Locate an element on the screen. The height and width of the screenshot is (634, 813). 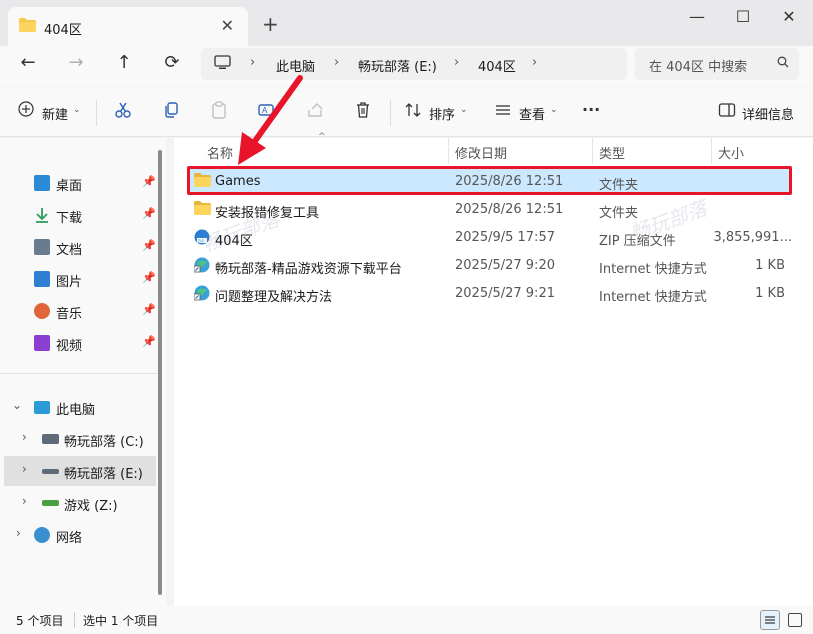
pictures-icon is located at coordinates (42, 279).